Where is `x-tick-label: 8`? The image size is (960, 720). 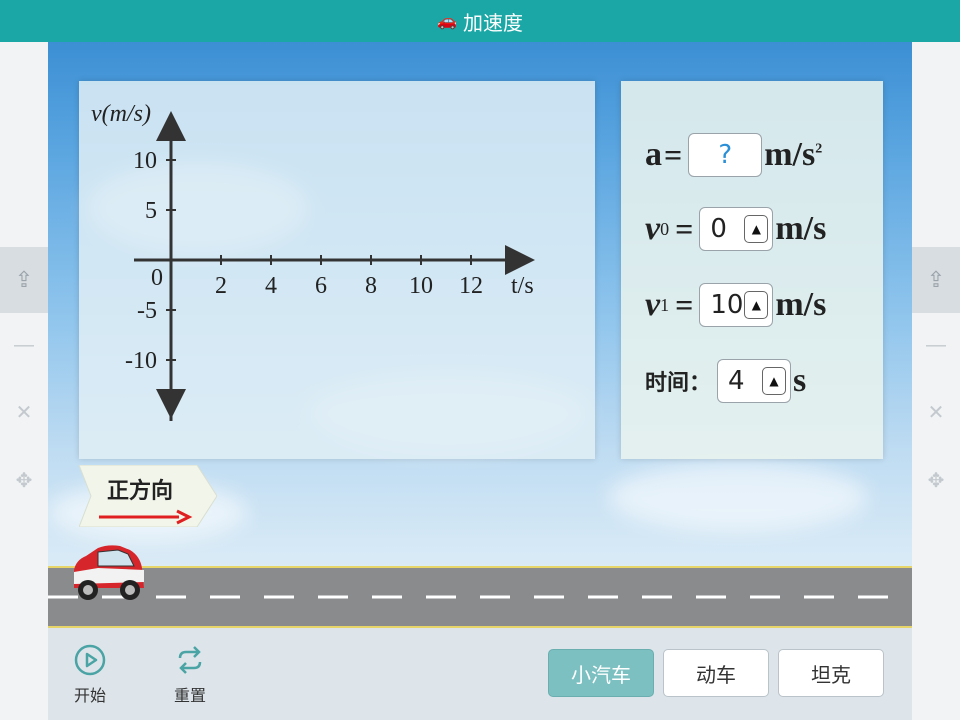
x-tick-label: 8 is located at coordinates (371, 286).